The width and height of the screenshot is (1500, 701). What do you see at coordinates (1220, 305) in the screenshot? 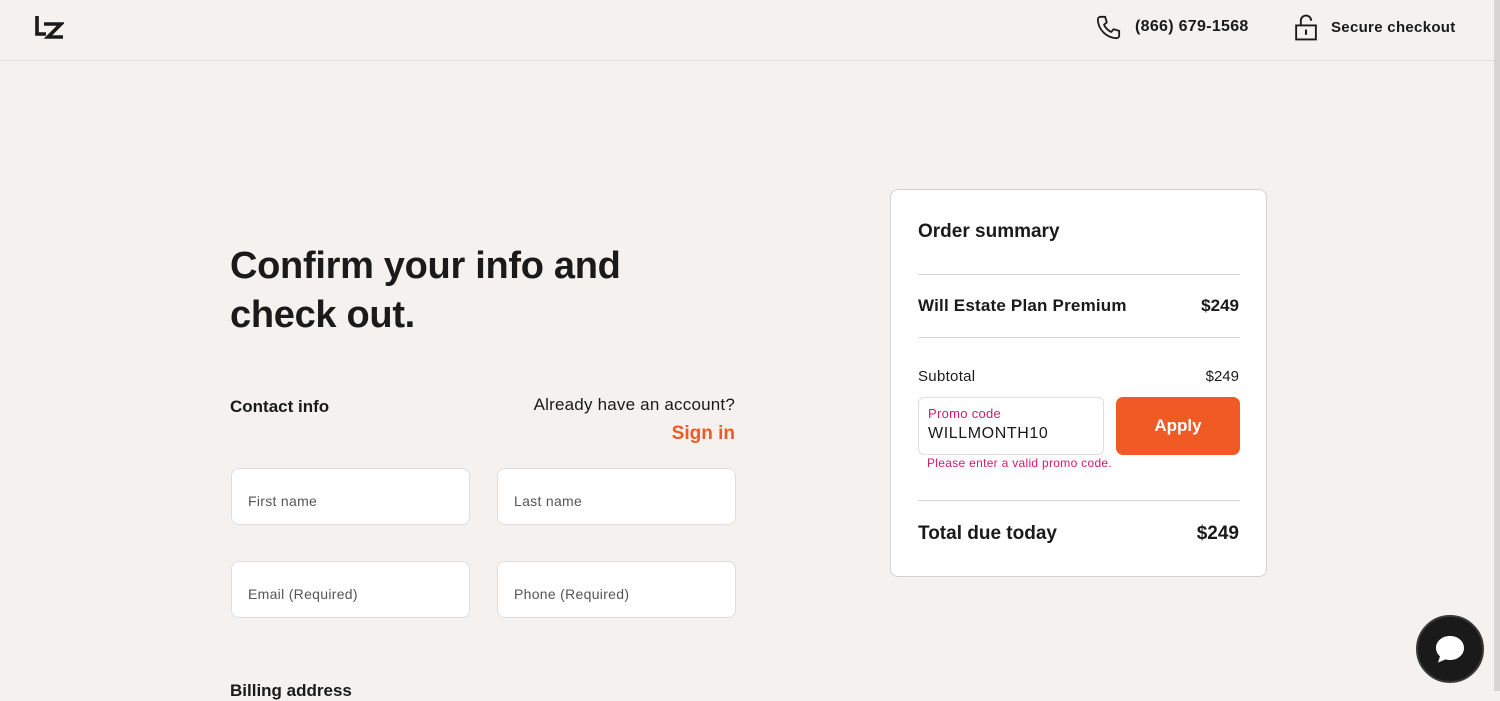
I see `product-price: $249` at bounding box center [1220, 305].